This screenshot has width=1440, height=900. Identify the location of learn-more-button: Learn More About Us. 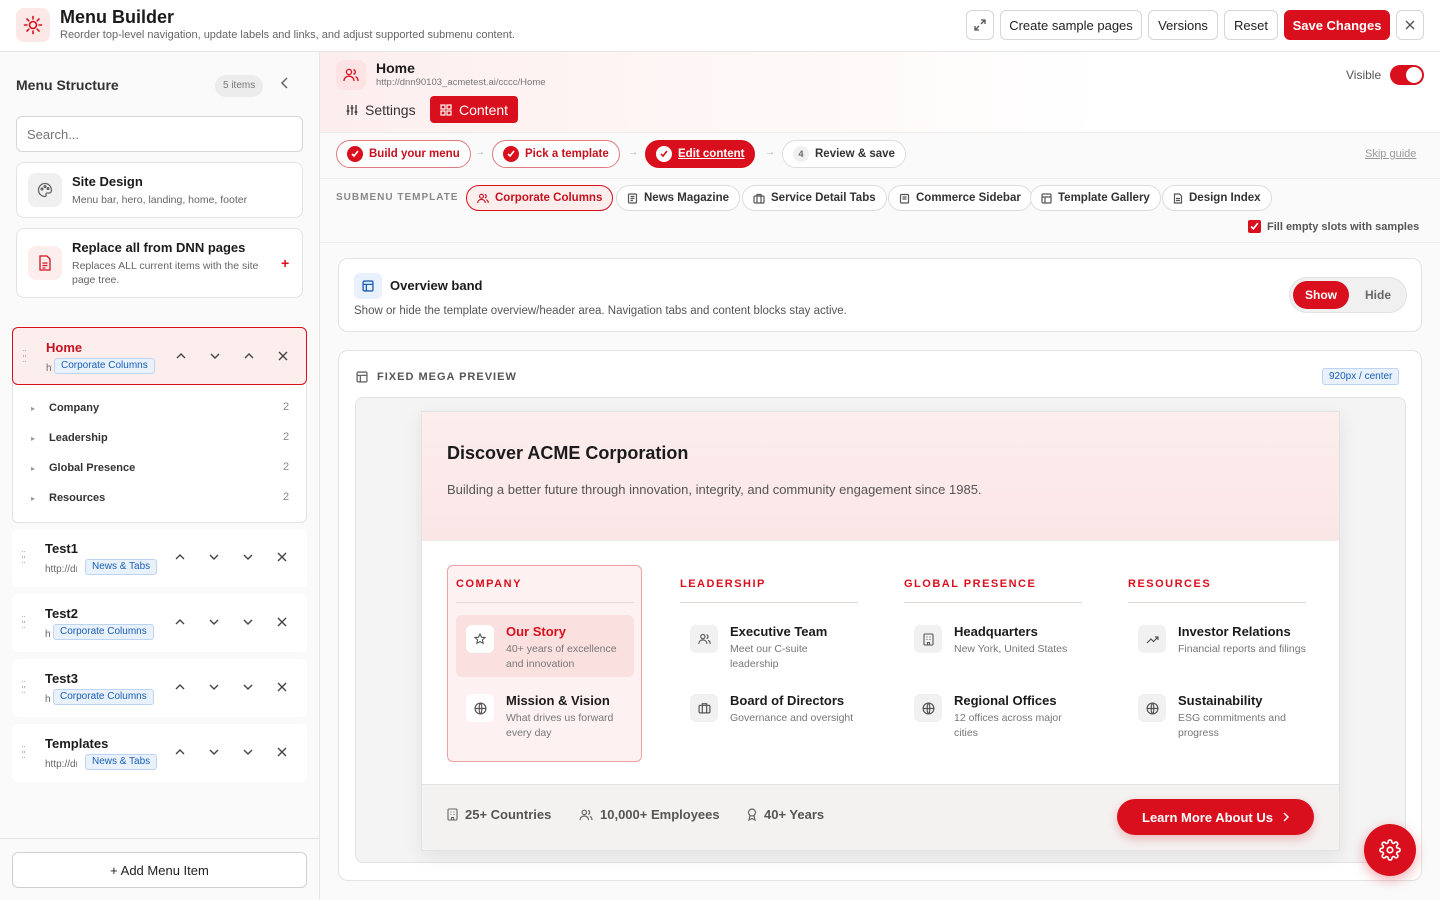
(1215, 817).